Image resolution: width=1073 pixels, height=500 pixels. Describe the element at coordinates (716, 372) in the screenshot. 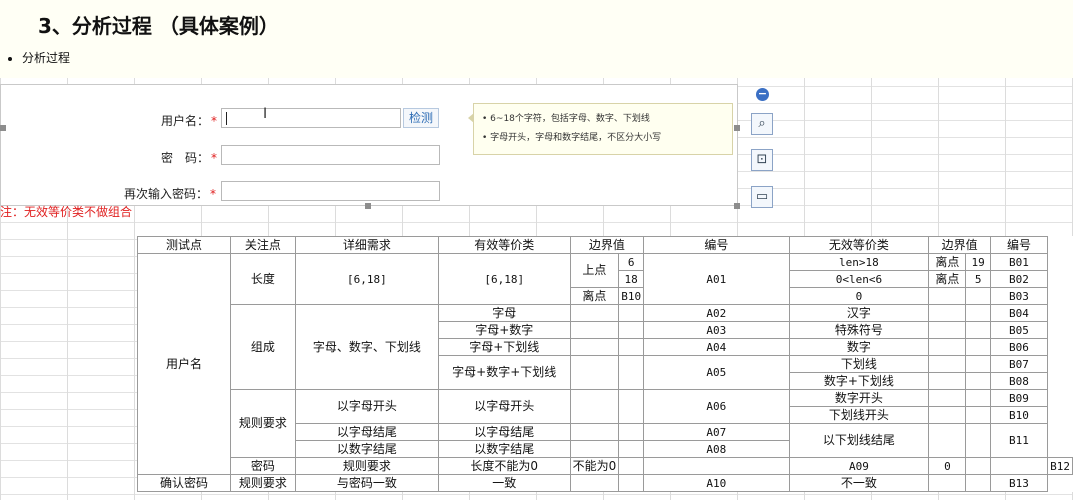

I see `table-cell: A05` at that location.